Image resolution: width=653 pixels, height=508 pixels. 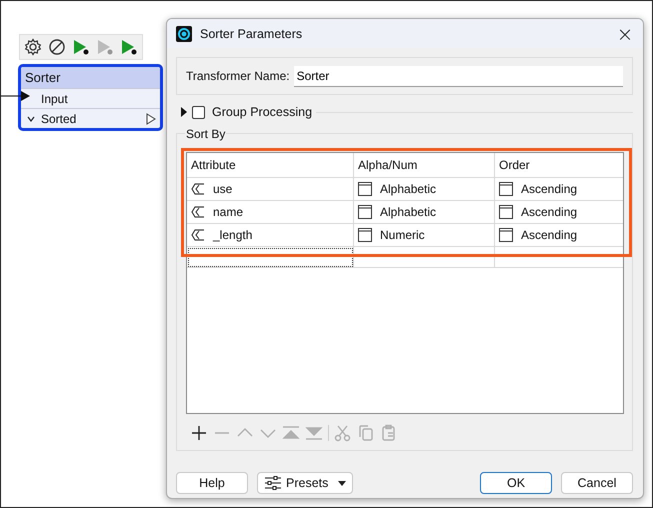 I want to click on presets-button: Presets, so click(x=305, y=483).